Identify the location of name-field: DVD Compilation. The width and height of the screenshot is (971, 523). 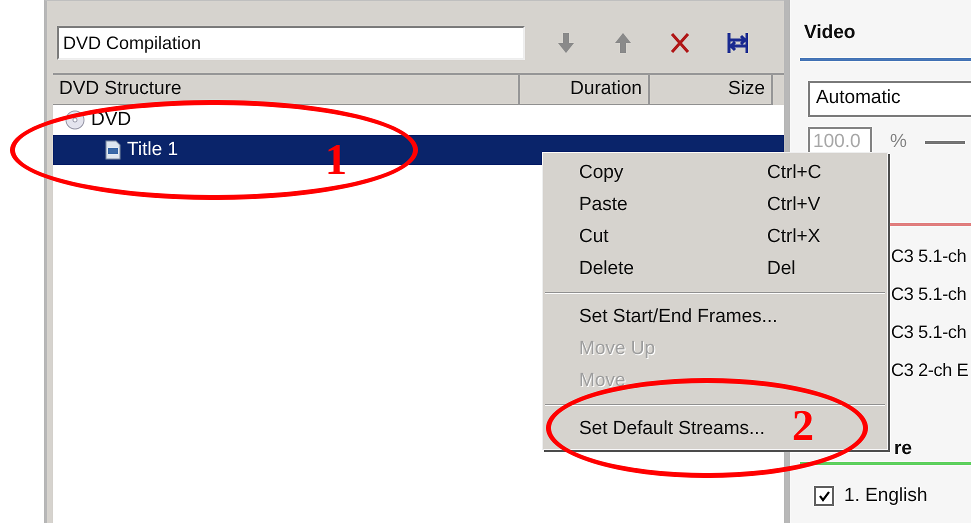
(291, 43).